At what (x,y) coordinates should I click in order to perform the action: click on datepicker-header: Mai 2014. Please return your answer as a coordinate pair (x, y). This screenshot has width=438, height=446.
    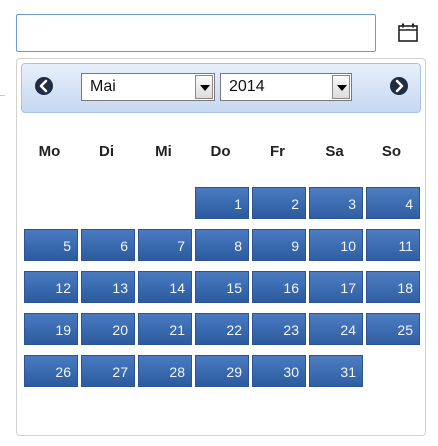
    Looking at the image, I should click on (221, 88).